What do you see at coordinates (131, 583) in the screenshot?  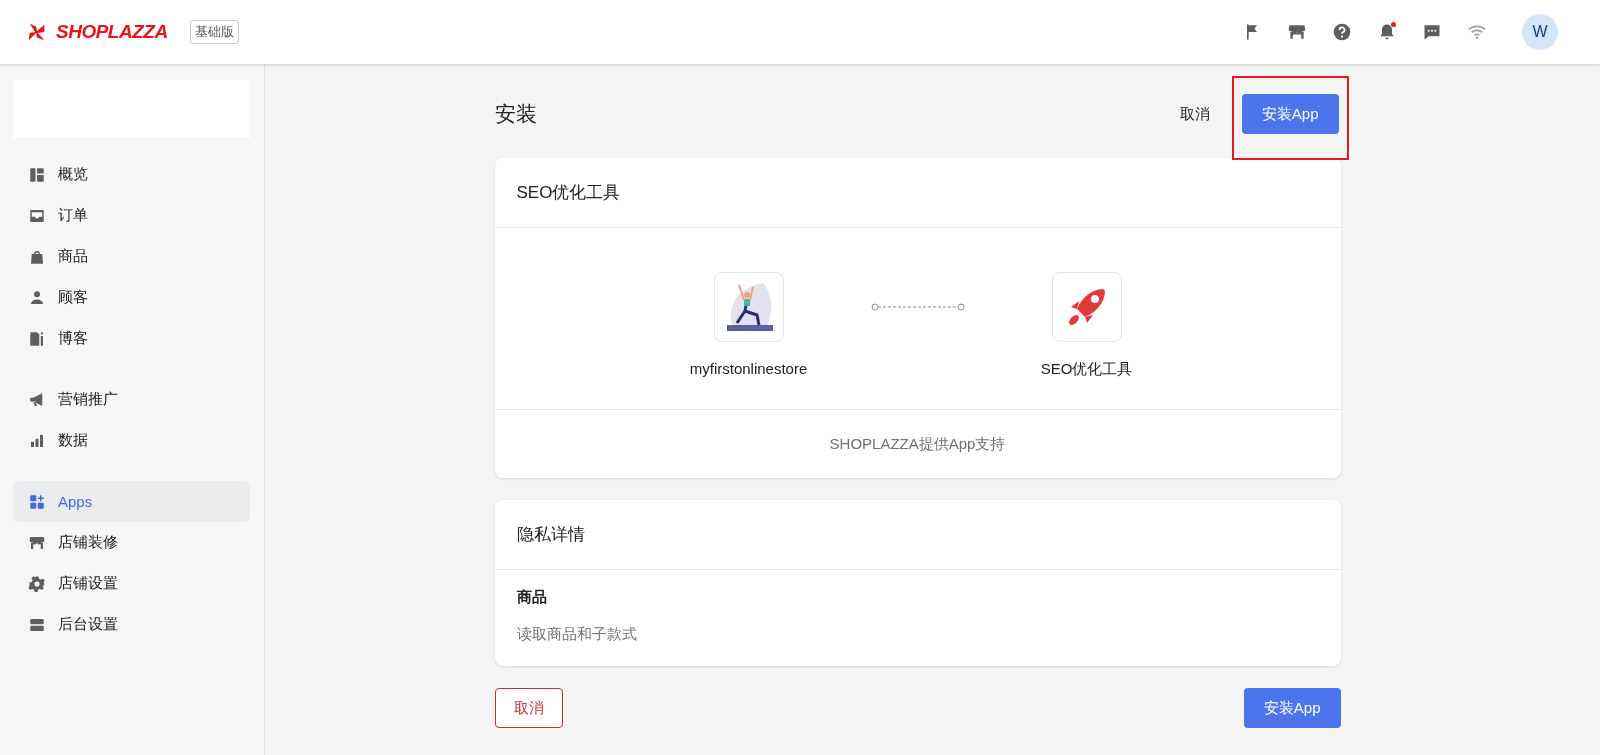 I see `sidebar-item: 店铺设置` at bounding box center [131, 583].